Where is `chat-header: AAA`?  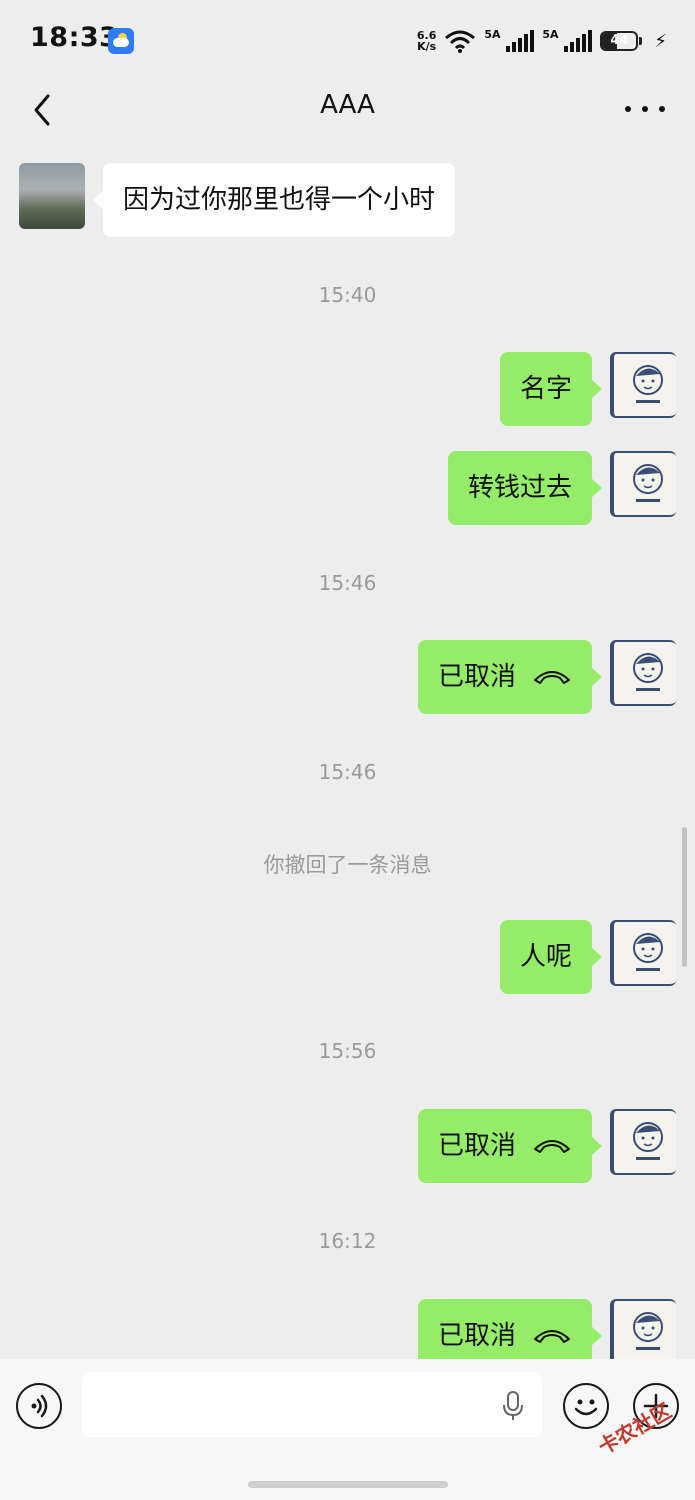
chat-header: AAA is located at coordinates (347, 111).